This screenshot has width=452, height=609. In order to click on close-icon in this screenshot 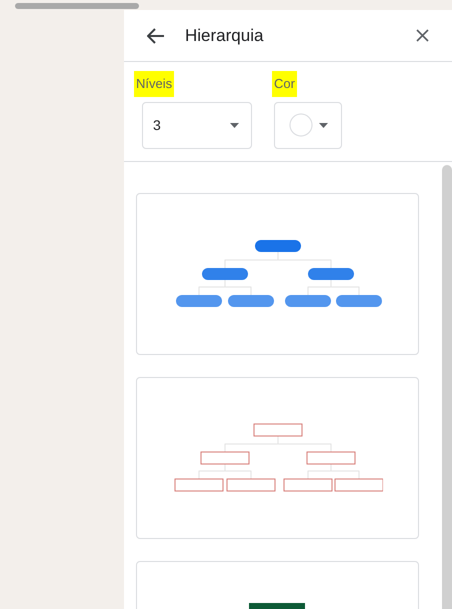, I will do `click(422, 35)`.